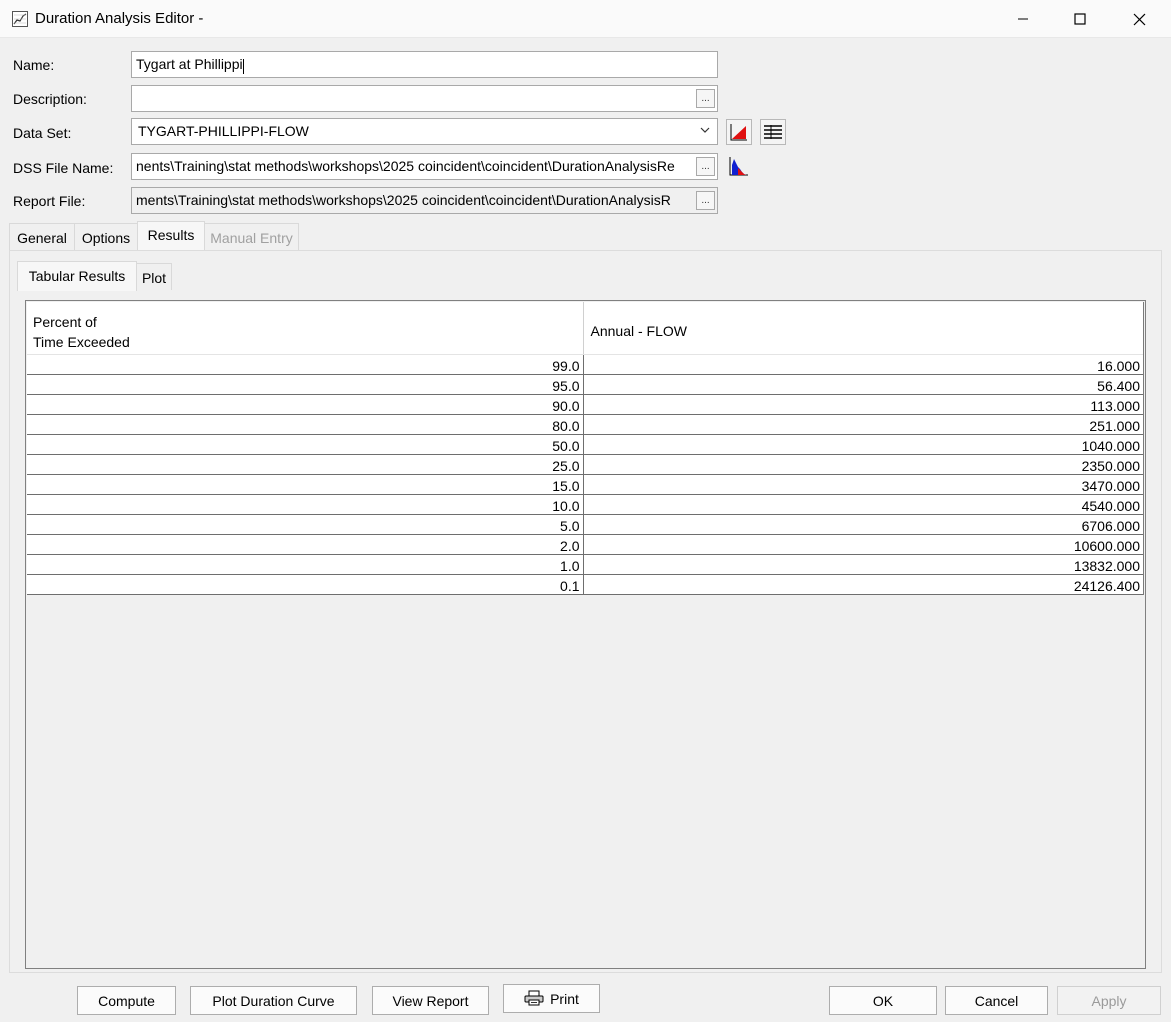 This screenshot has width=1171, height=1022. Describe the element at coordinates (243, 66) in the screenshot. I see `text-caret` at that location.